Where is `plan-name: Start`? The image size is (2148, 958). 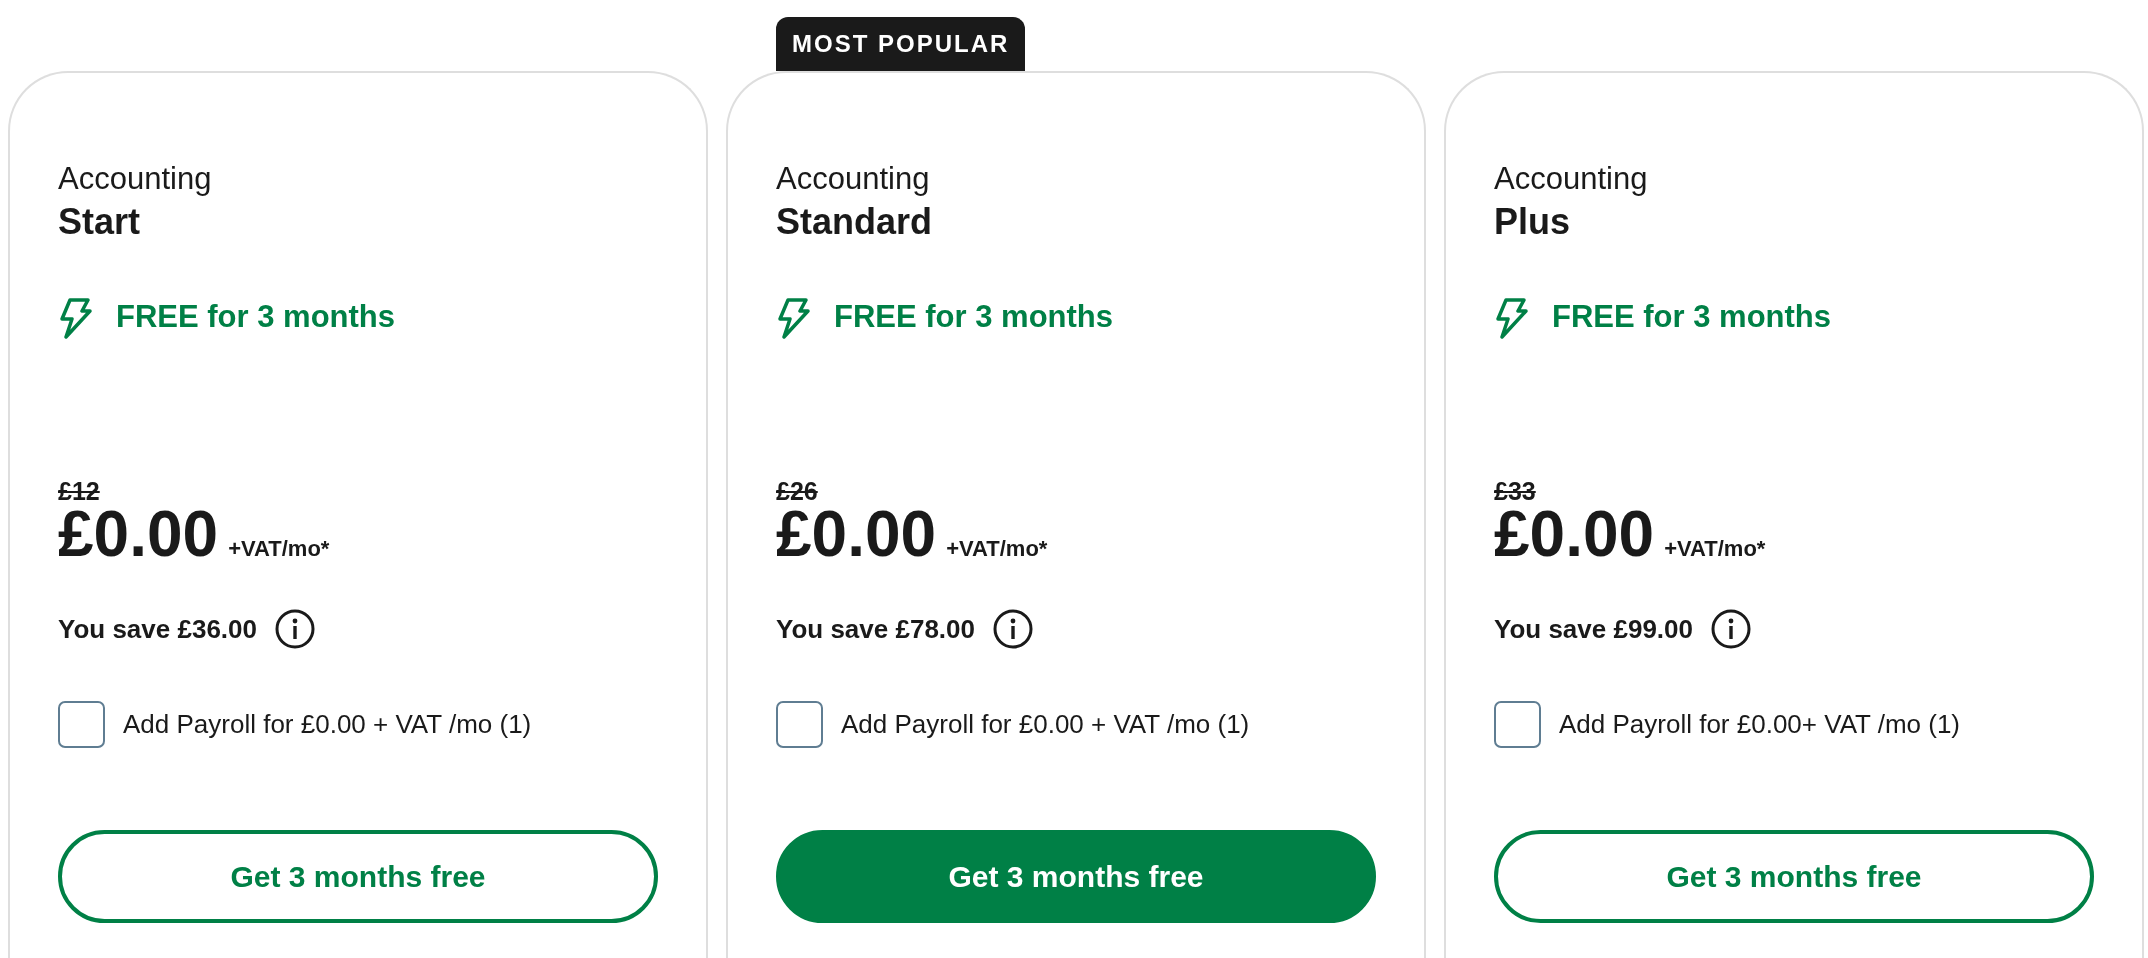
plan-name: Start is located at coordinates (100, 222).